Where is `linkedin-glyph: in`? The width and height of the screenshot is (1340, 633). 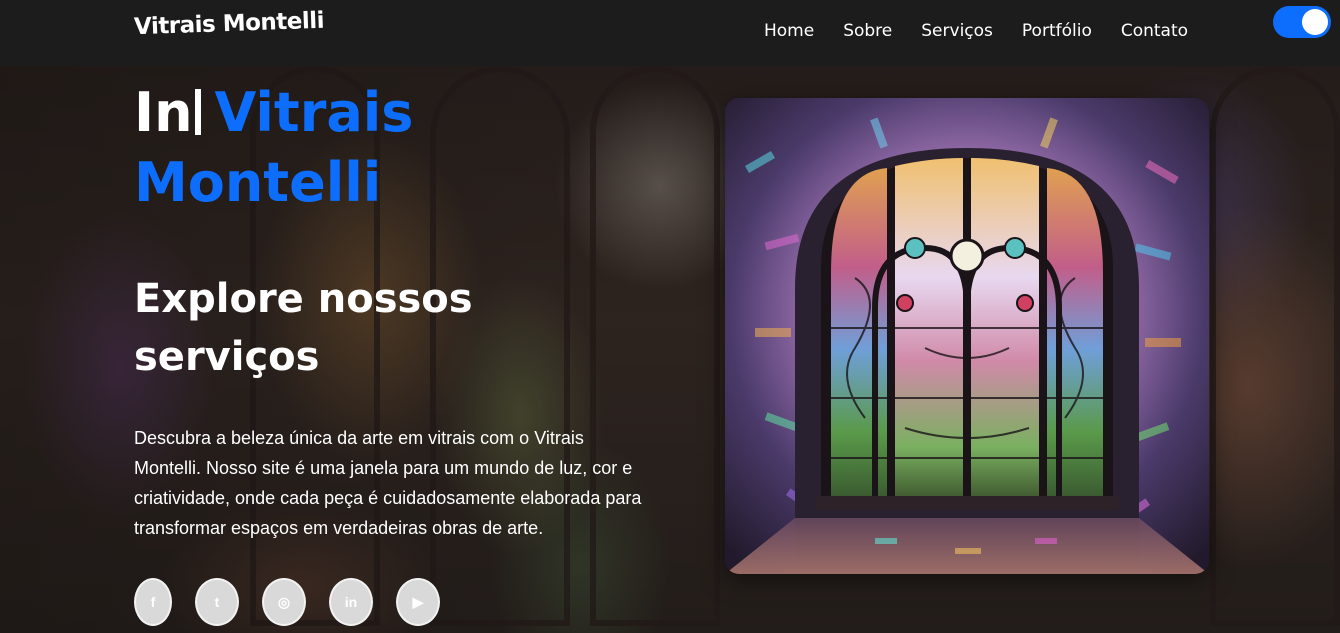 linkedin-glyph: in is located at coordinates (351, 602).